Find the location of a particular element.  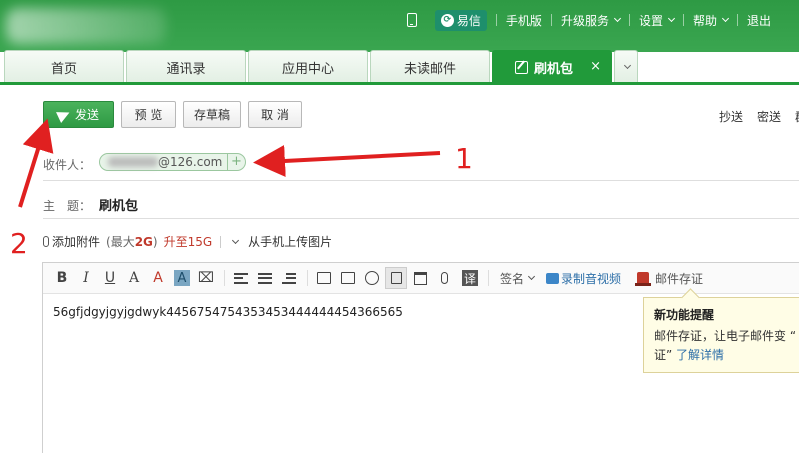

tab-apps: 应用中心 is located at coordinates (308, 66).